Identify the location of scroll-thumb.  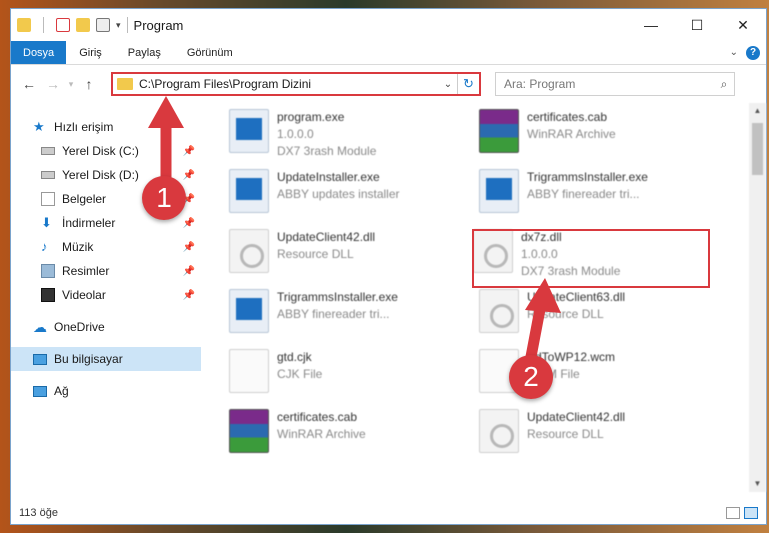
(757, 149).